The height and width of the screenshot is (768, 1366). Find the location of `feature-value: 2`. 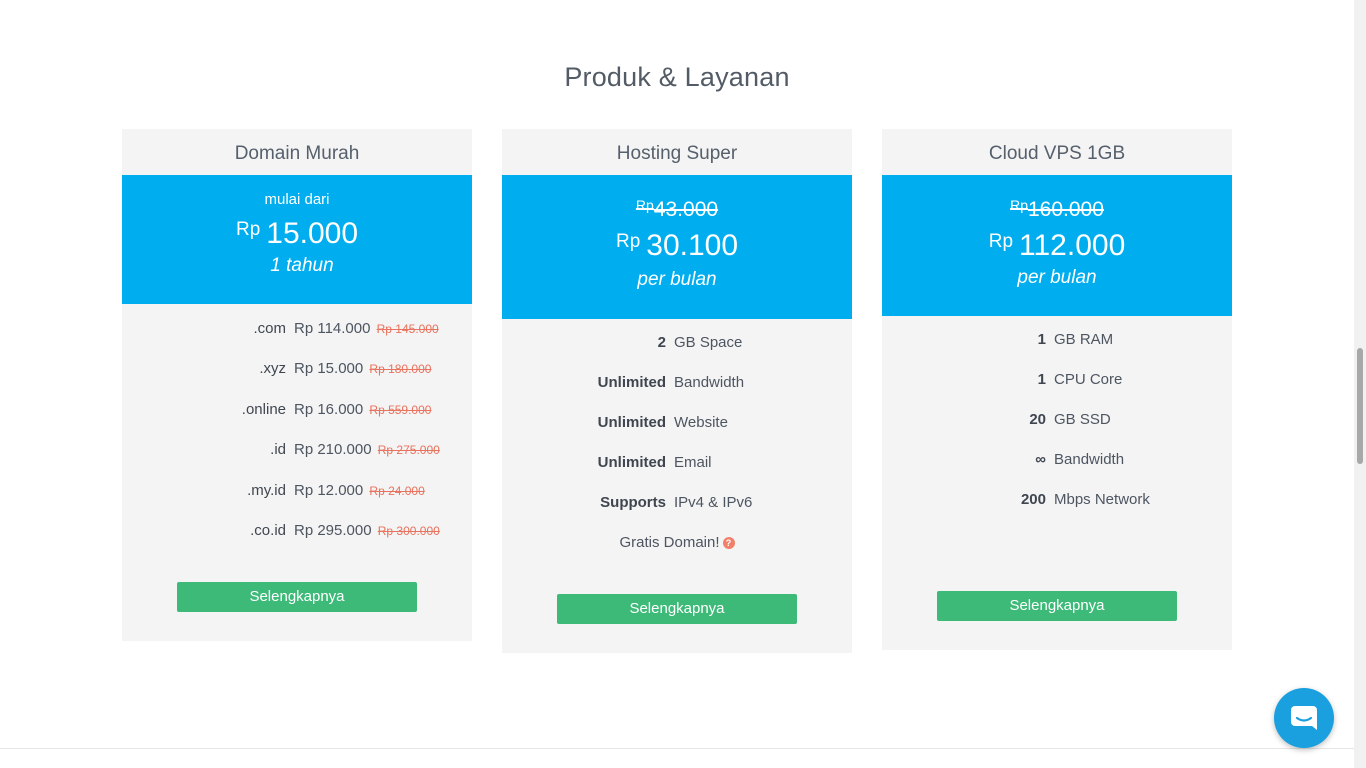

feature-value: 2 is located at coordinates (661, 342).